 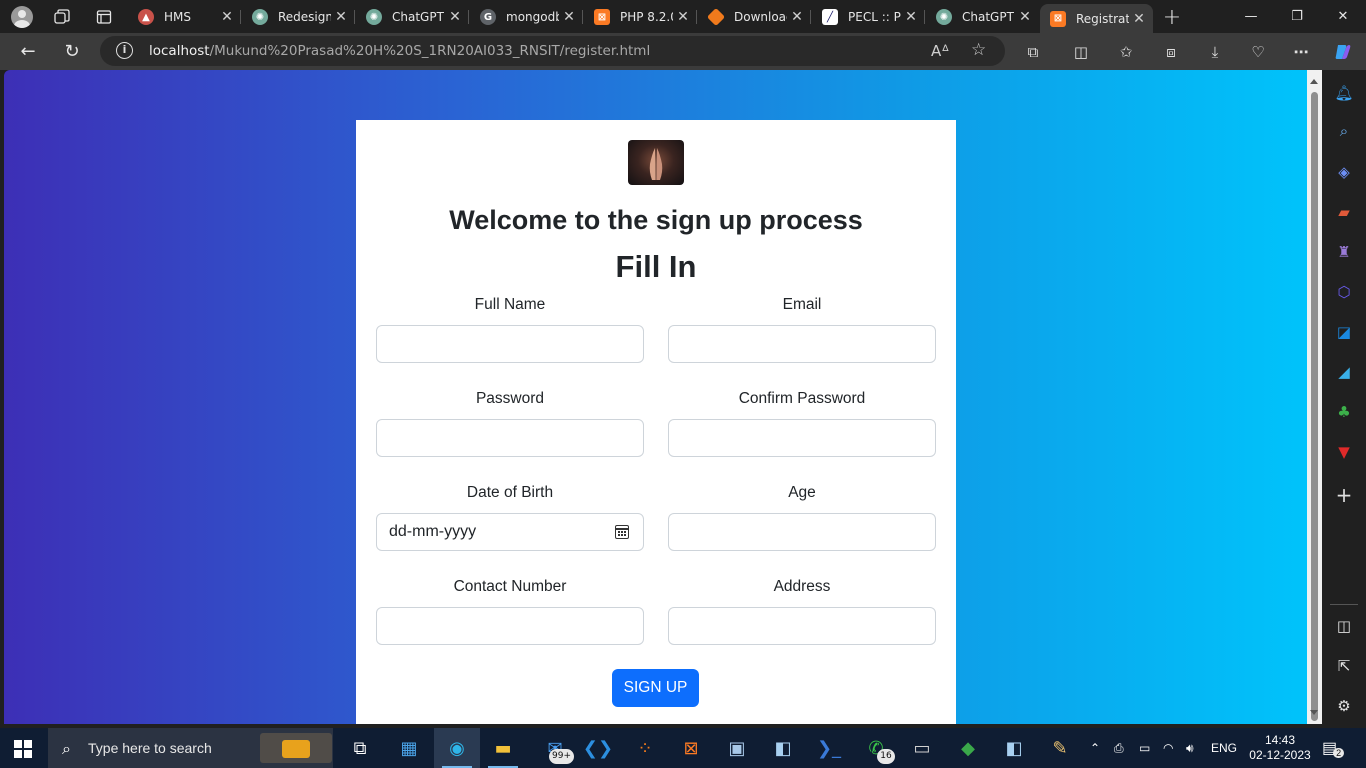 I want to click on address-input, so click(x=802, y=626).